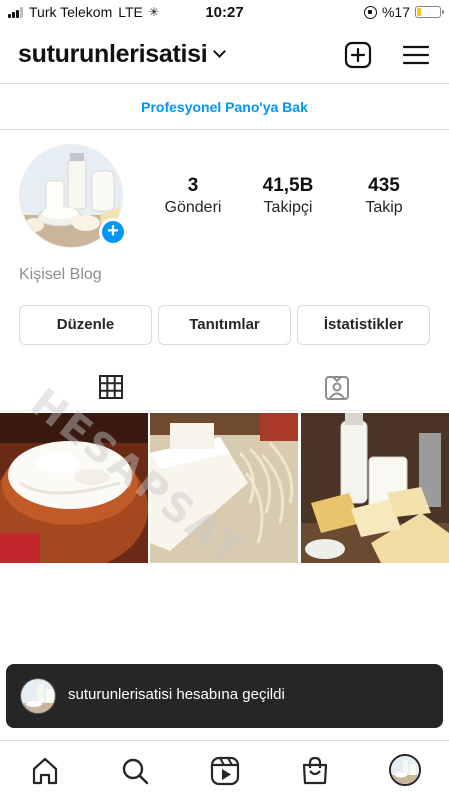  I want to click on profile-action-buttons: Düzenle Tanıtımlar İstatistikler, so click(224, 325).